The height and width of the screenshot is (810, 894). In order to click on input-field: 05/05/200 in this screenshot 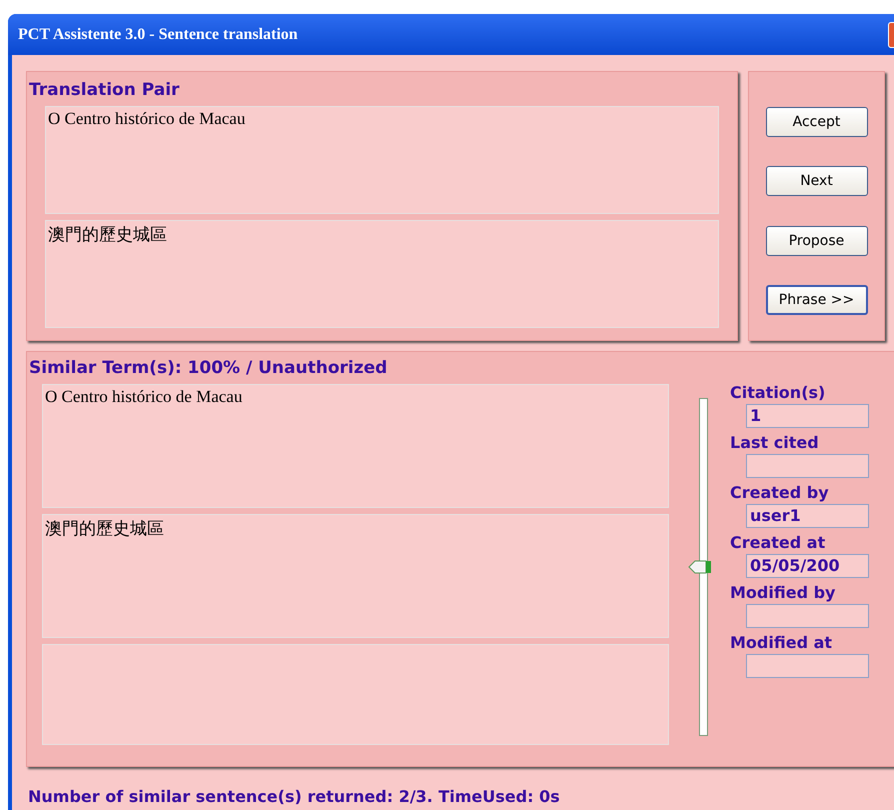, I will do `click(807, 566)`.